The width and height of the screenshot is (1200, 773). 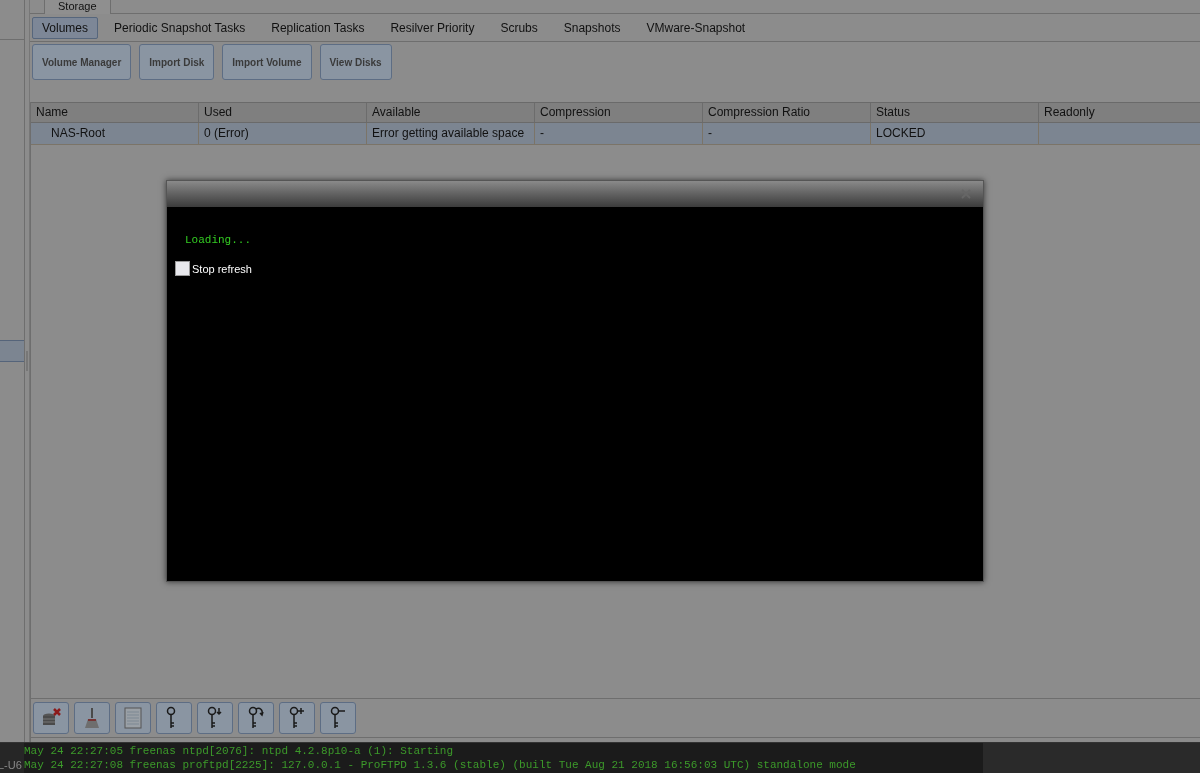 What do you see at coordinates (77, 7) in the screenshot?
I see `storage-tab: Storage` at bounding box center [77, 7].